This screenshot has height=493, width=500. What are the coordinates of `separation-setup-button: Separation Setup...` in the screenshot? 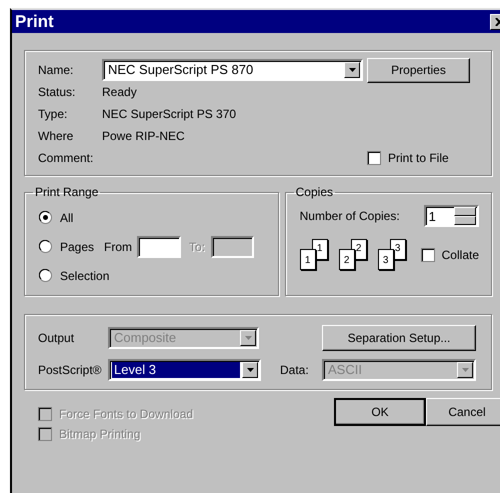 It's located at (399, 338).